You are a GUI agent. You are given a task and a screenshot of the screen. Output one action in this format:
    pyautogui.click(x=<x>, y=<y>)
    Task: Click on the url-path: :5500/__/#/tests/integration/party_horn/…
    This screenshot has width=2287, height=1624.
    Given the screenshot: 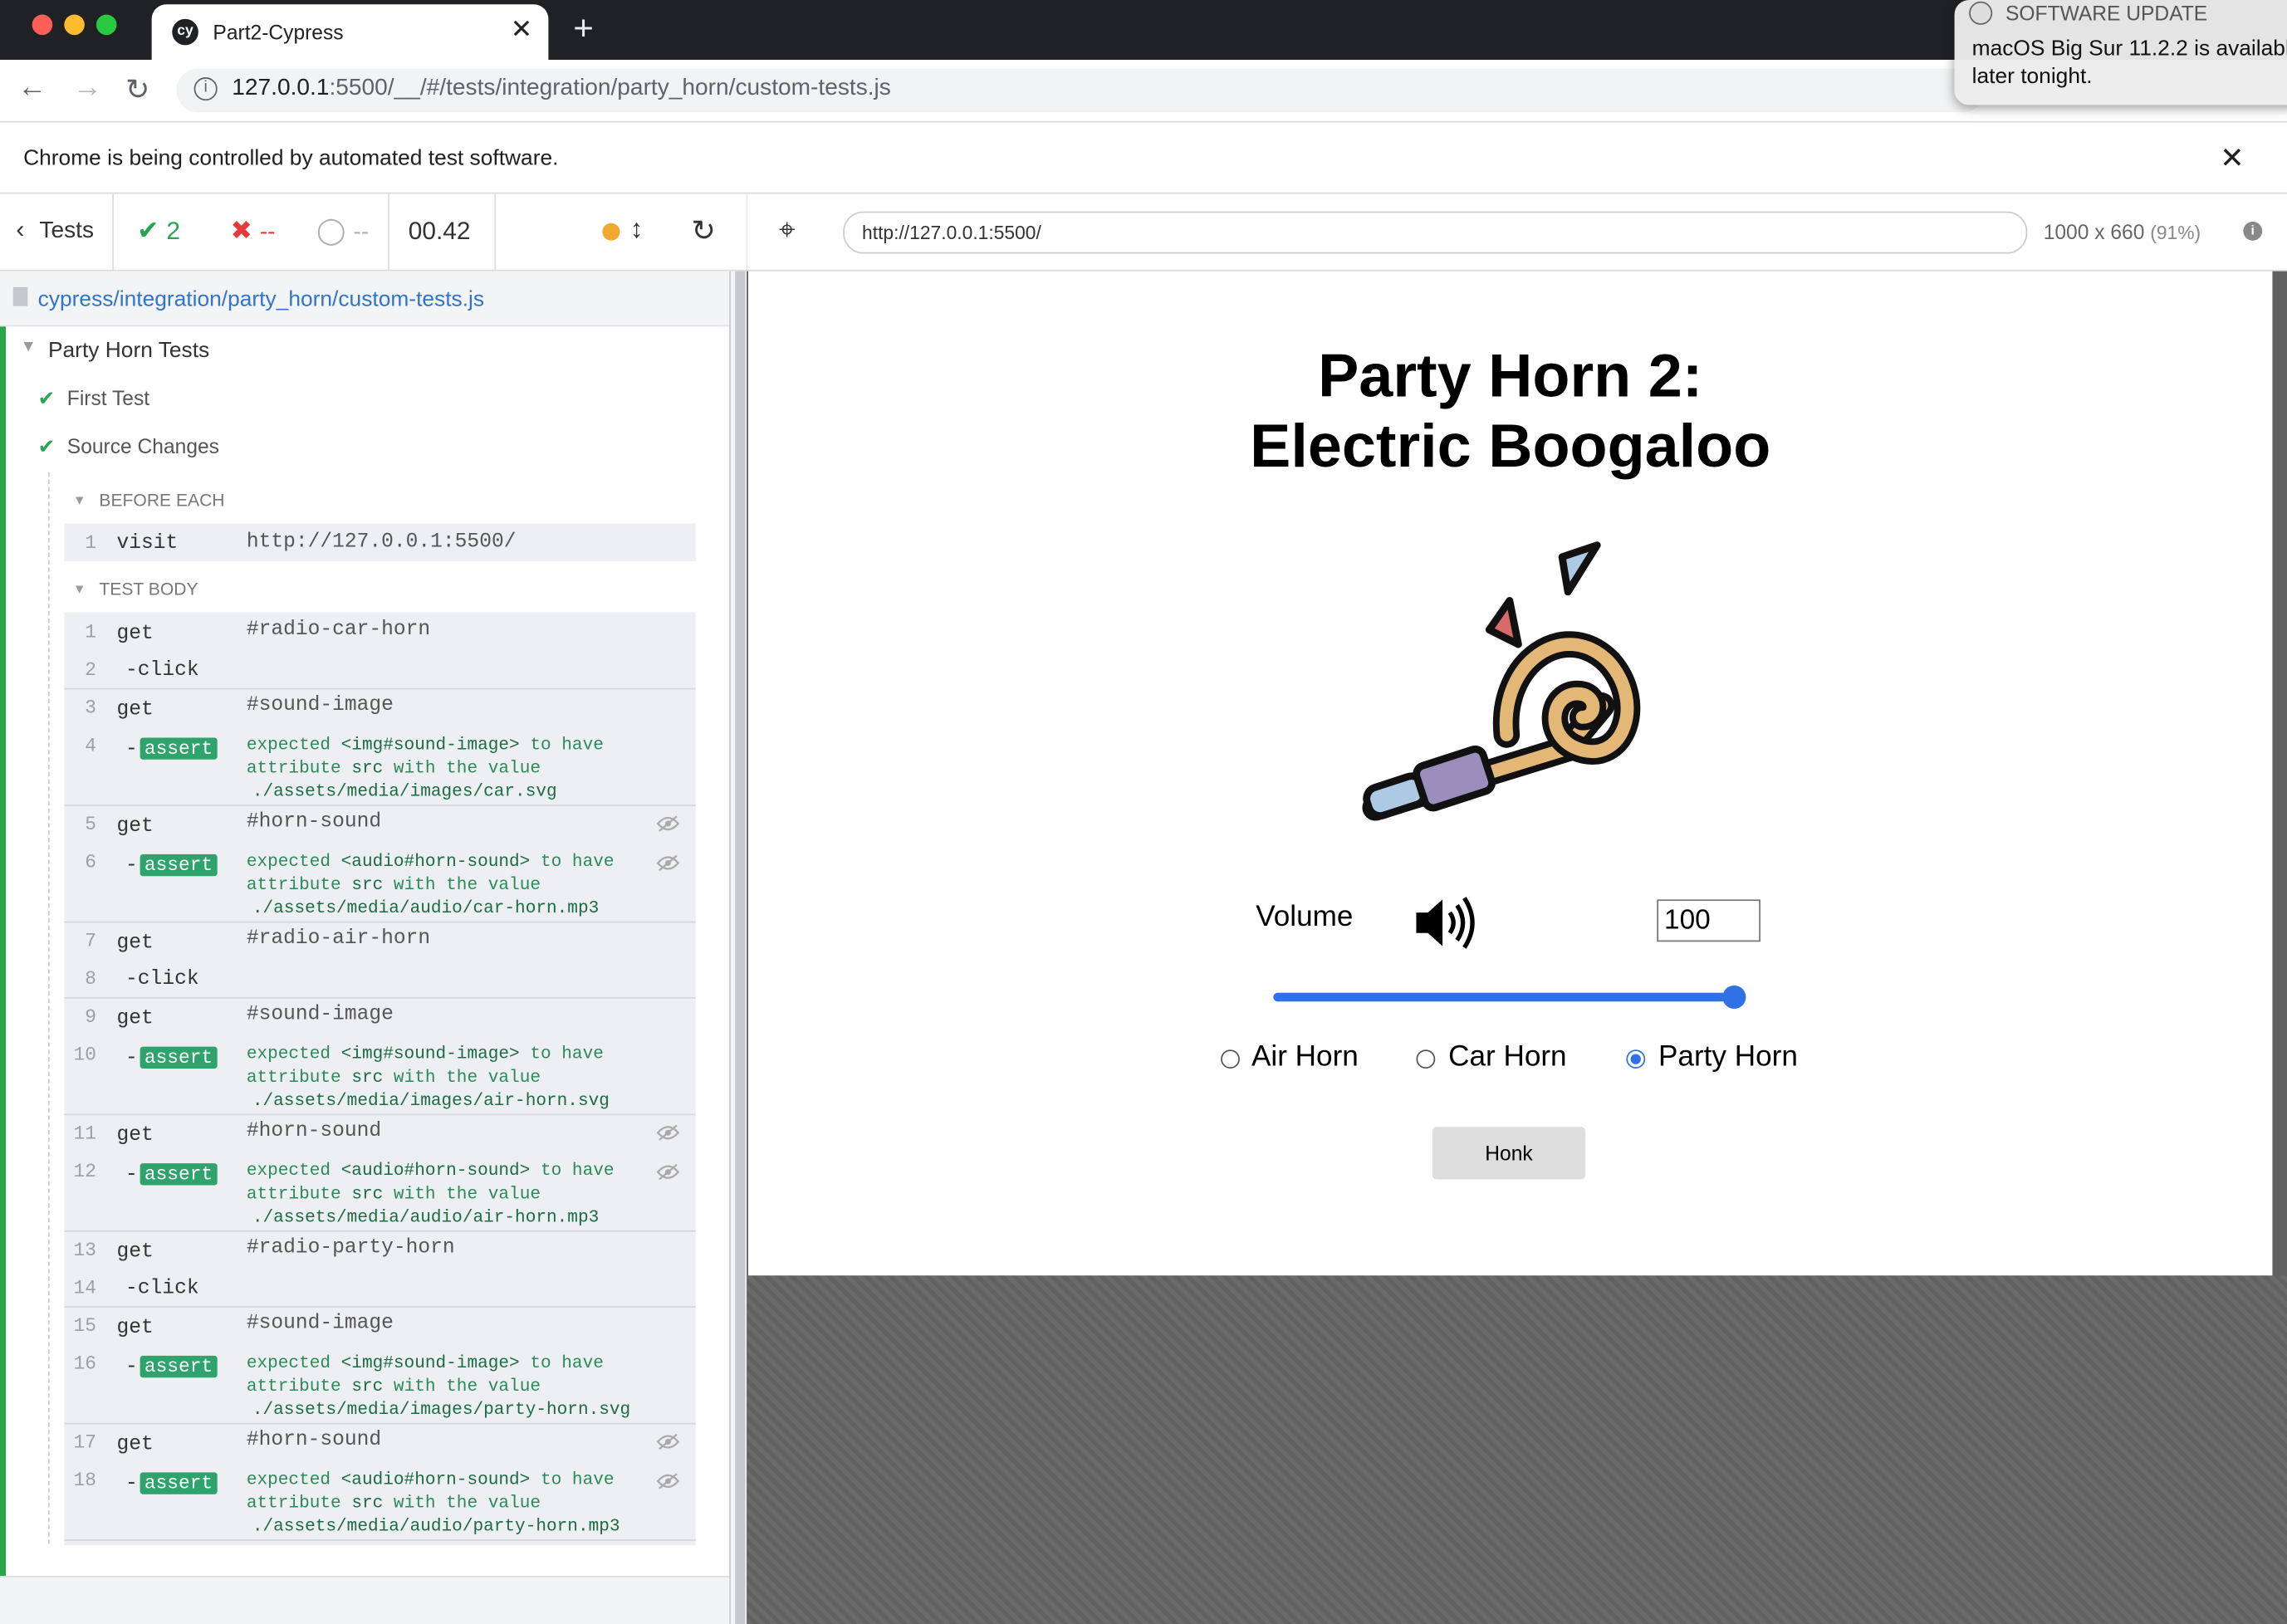 What is the action you would take?
    pyautogui.click(x=610, y=88)
    